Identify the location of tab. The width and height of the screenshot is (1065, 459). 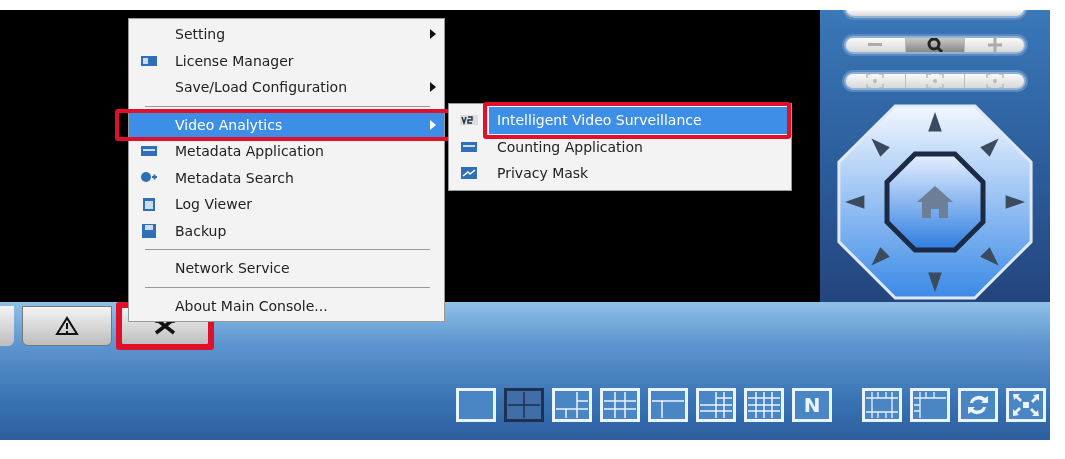
(7, 326).